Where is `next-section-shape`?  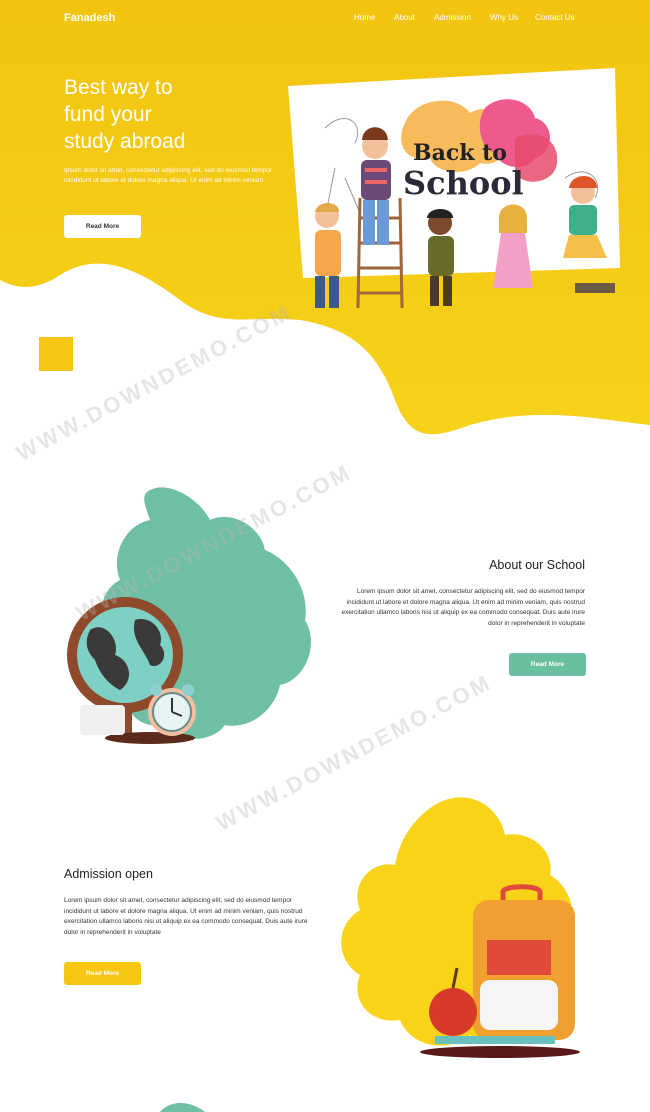 next-section-shape is located at coordinates (182, 1107).